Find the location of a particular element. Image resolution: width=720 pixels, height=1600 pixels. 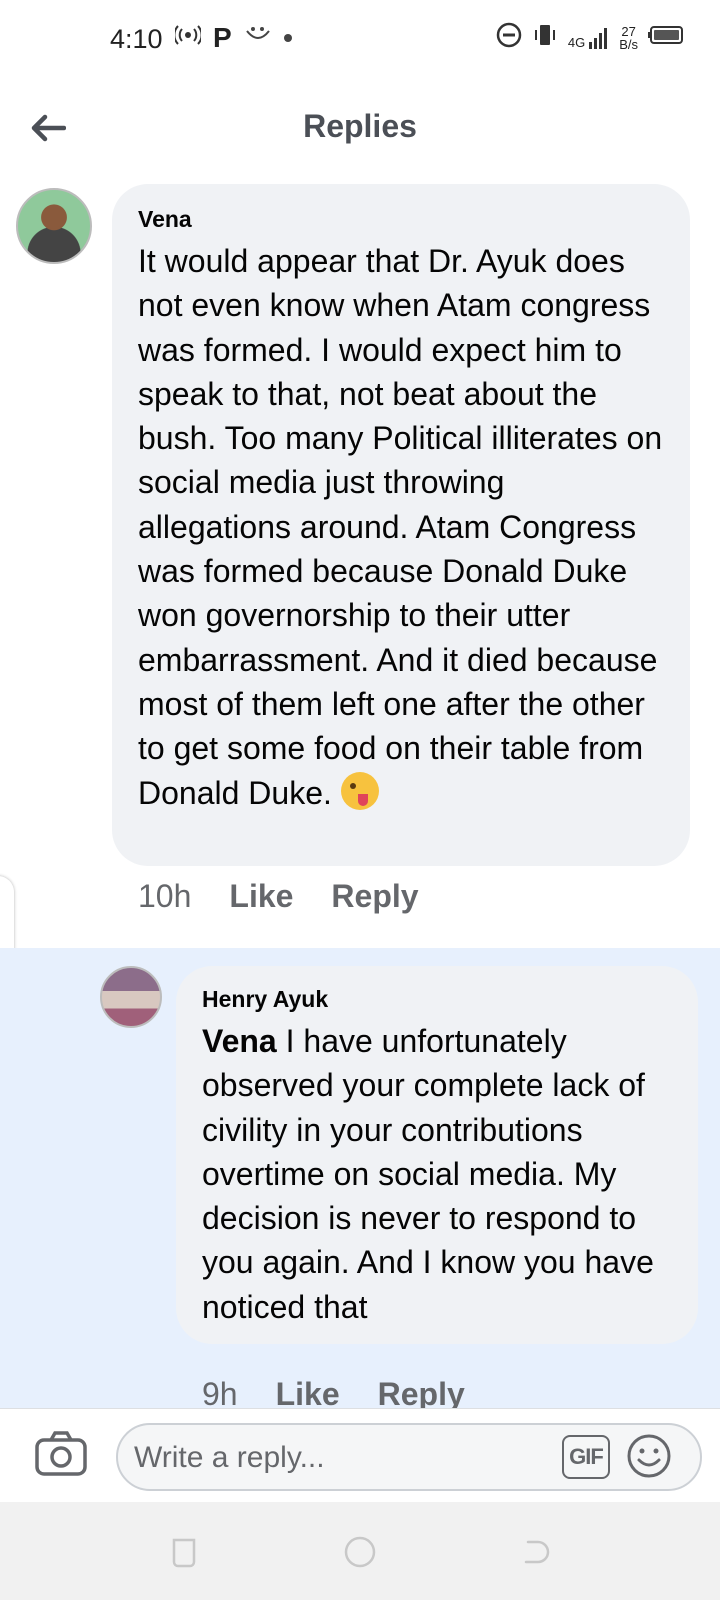

status-bar: 4:10 P 4G 27 B/s is located at coordinates (360, 40).